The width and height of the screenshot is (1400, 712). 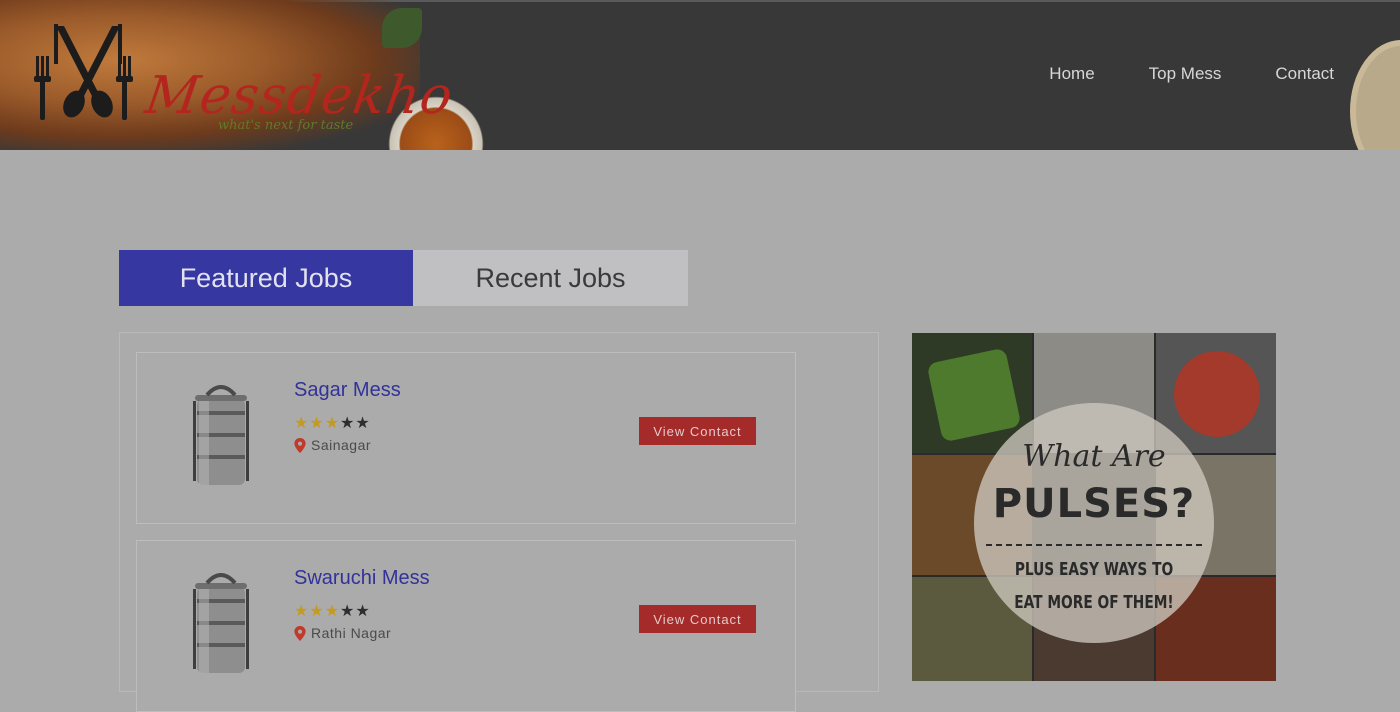 I want to click on location: Sainagar, so click(x=332, y=445).